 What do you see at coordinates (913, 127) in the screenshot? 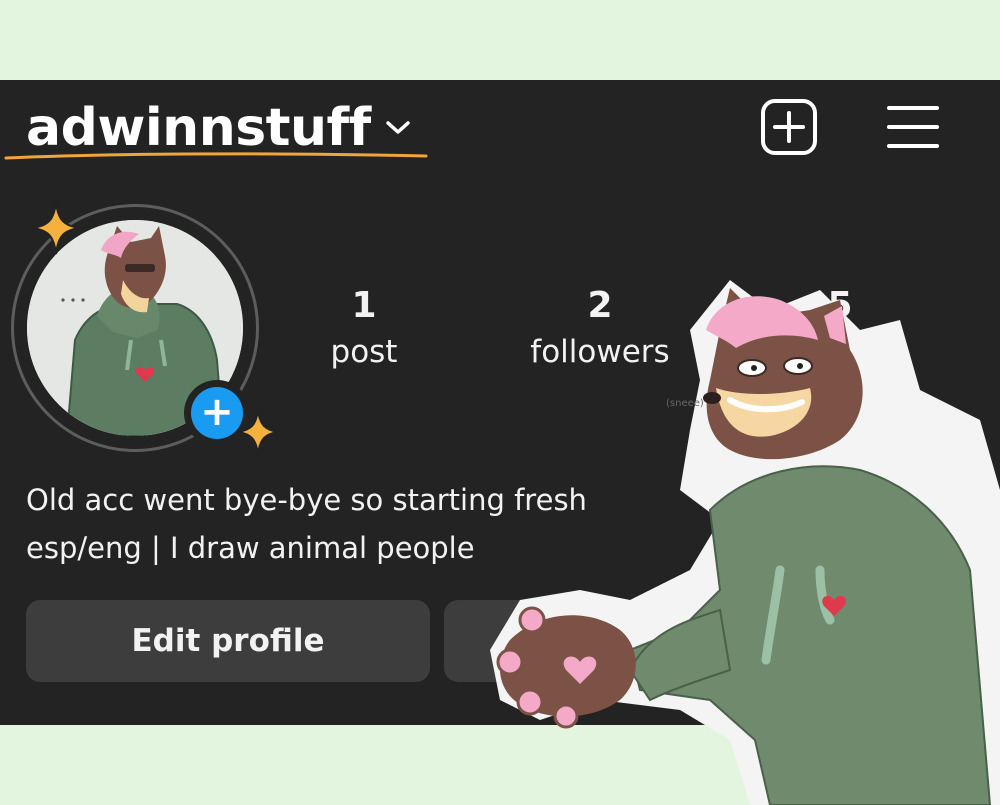
I see `hamburger-menu-icon` at bounding box center [913, 127].